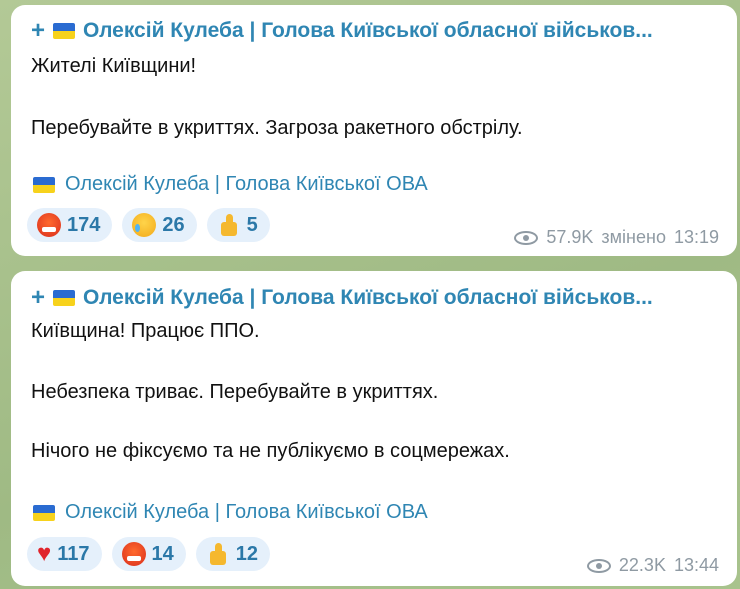 This screenshot has width=740, height=589. Describe the element at coordinates (233, 554) in the screenshot. I see `reaction-thumbs-up: 12` at that location.